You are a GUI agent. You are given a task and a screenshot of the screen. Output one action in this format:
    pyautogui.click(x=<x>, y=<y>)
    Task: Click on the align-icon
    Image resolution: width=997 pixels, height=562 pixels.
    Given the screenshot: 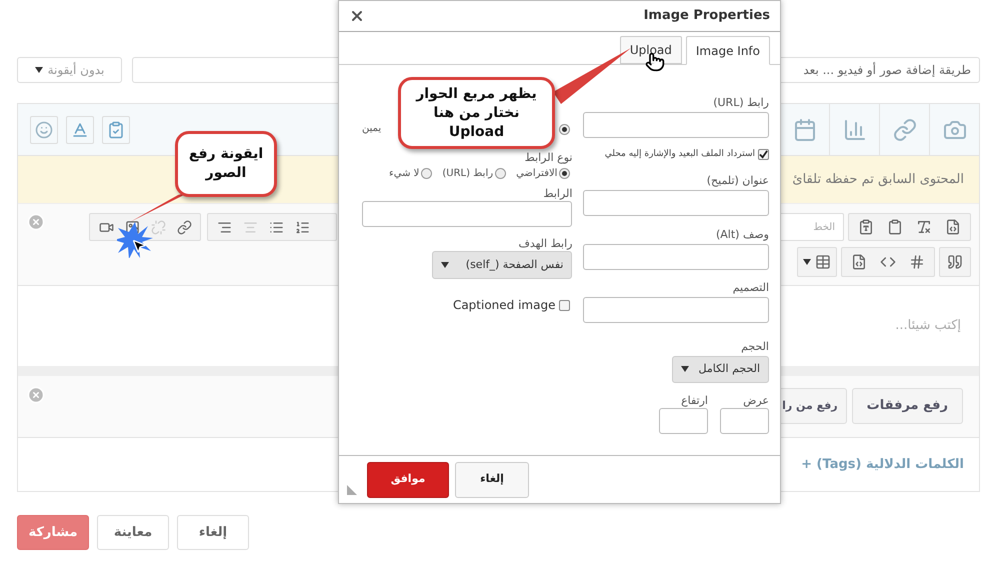 What is the action you would take?
    pyautogui.click(x=224, y=227)
    